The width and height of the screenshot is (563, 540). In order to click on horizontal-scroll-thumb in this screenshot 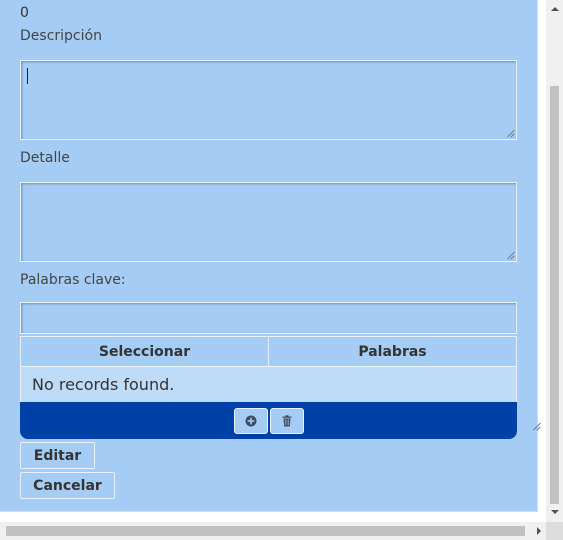, I will do `click(265, 531)`.